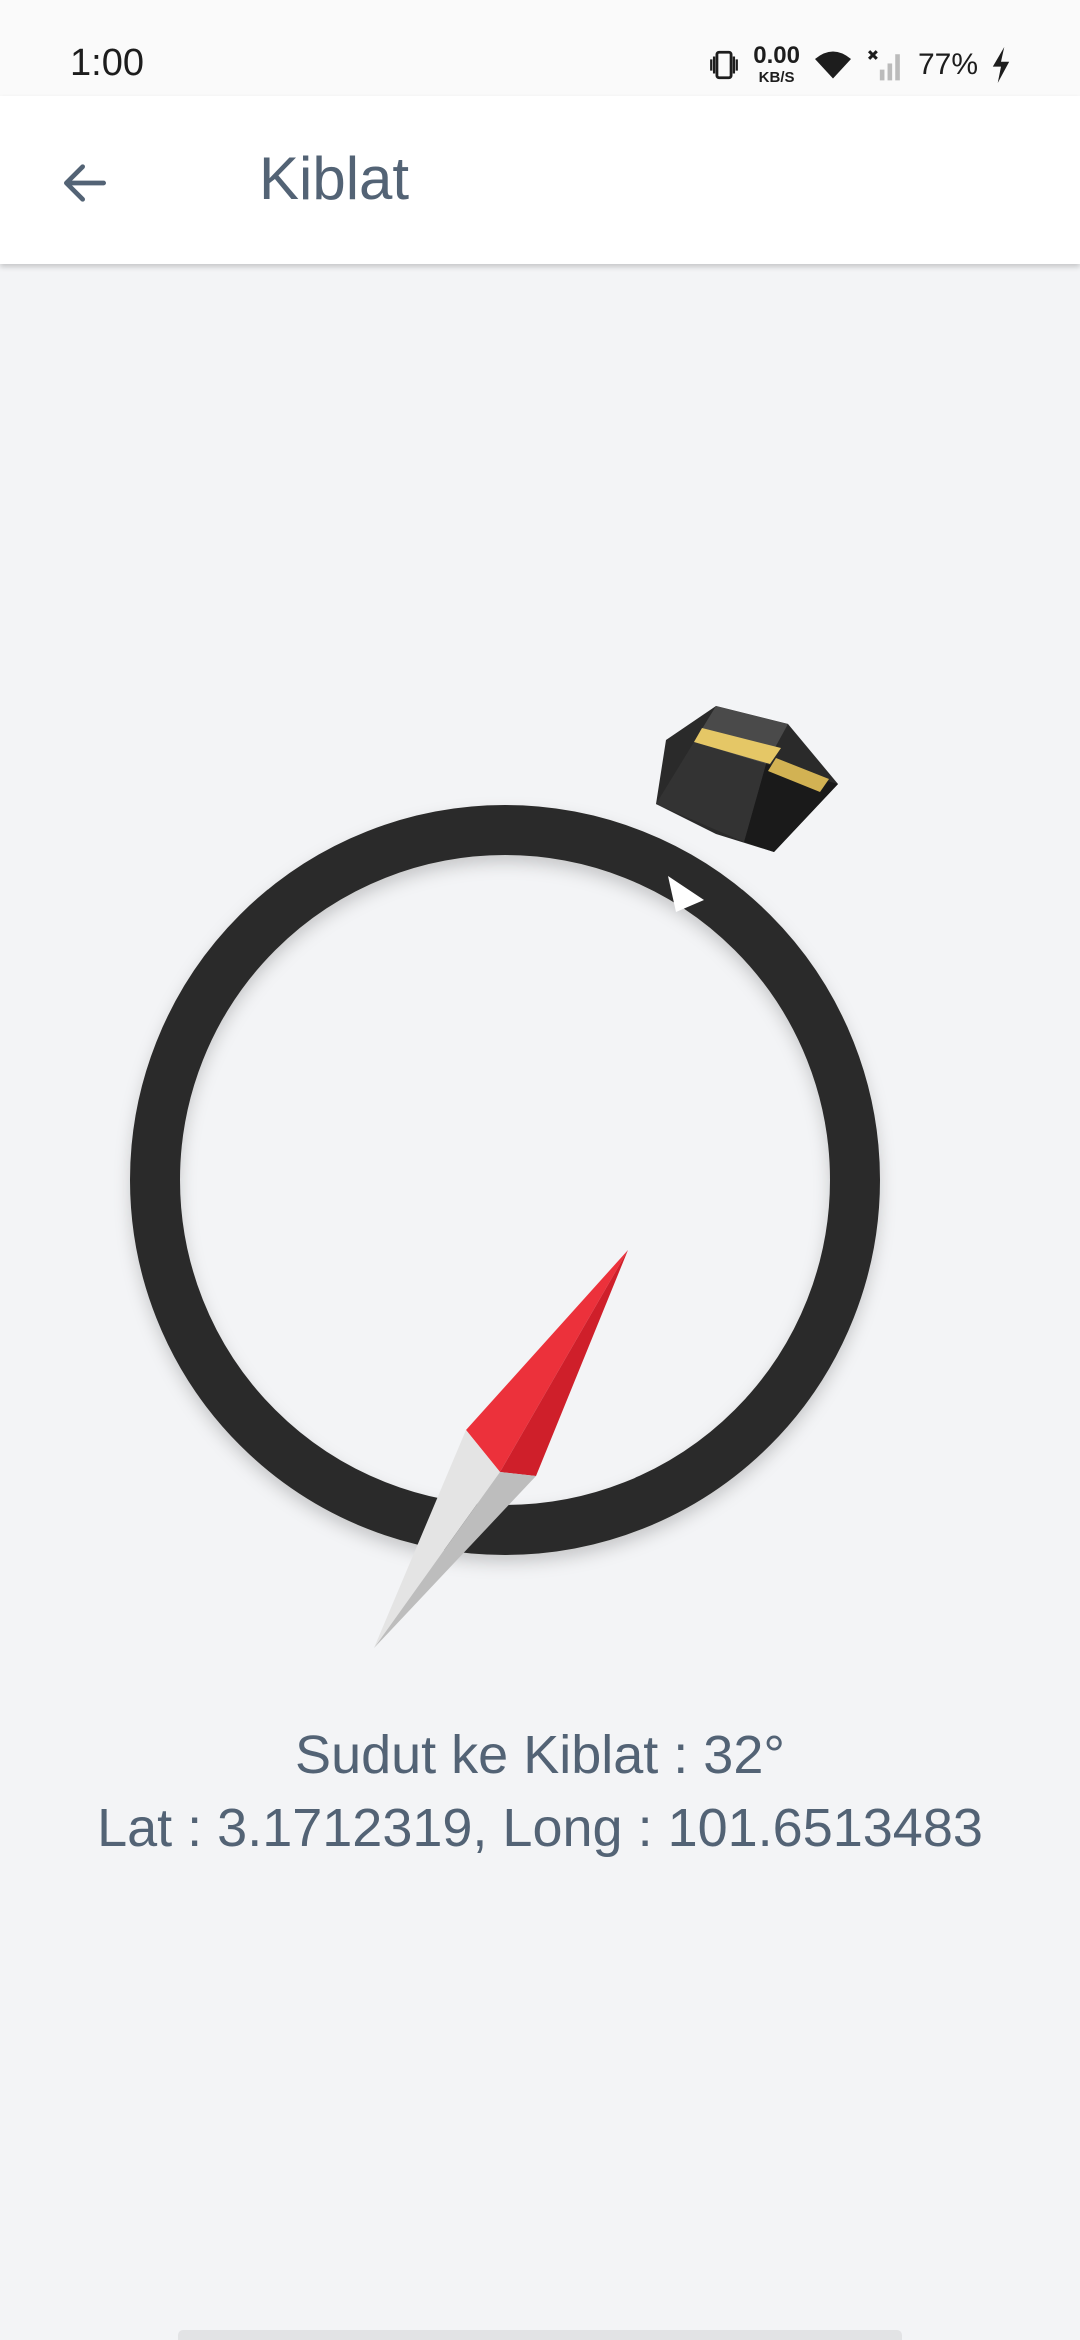 The image size is (1080, 2340). I want to click on status-bar: 1:00 0.00 KB/S 77%, so click(540, 48).